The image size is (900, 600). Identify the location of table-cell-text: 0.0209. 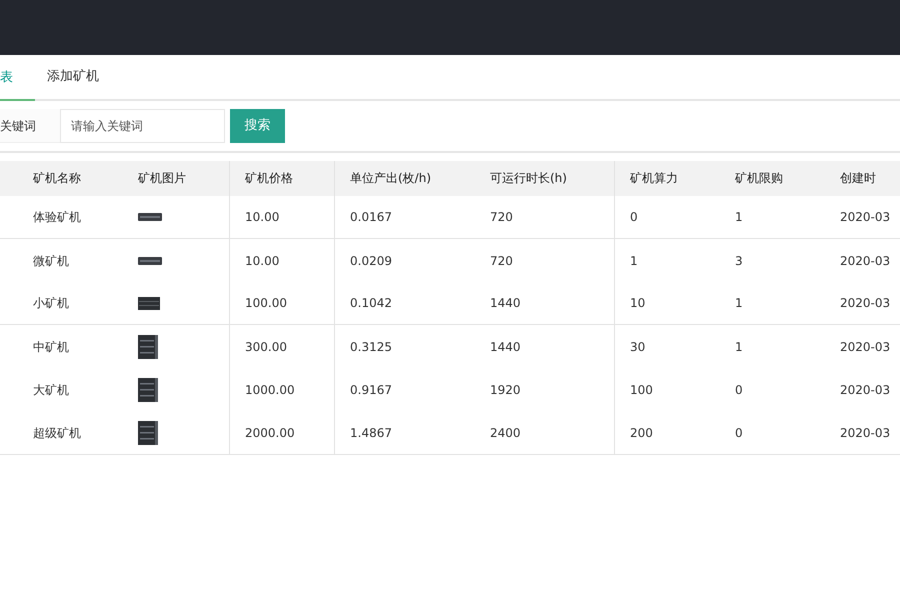
(371, 261).